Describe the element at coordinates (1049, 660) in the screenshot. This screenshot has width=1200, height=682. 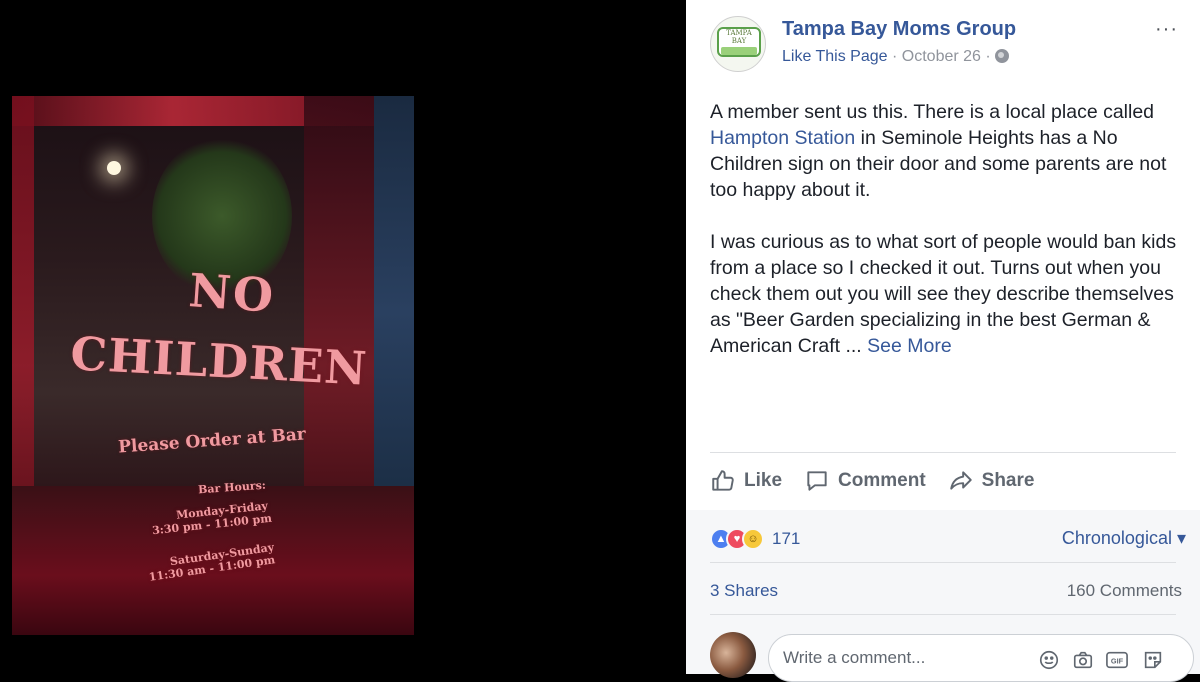
I see `emoji-icon` at that location.